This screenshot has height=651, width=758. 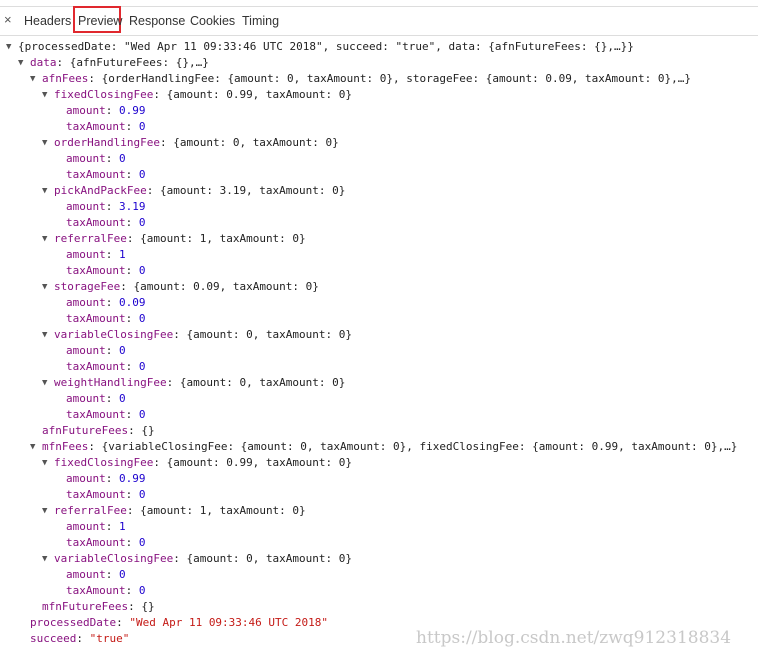 I want to click on tree-row: ▼ data: {afnFutureFees: {},…}, so click(x=113, y=63).